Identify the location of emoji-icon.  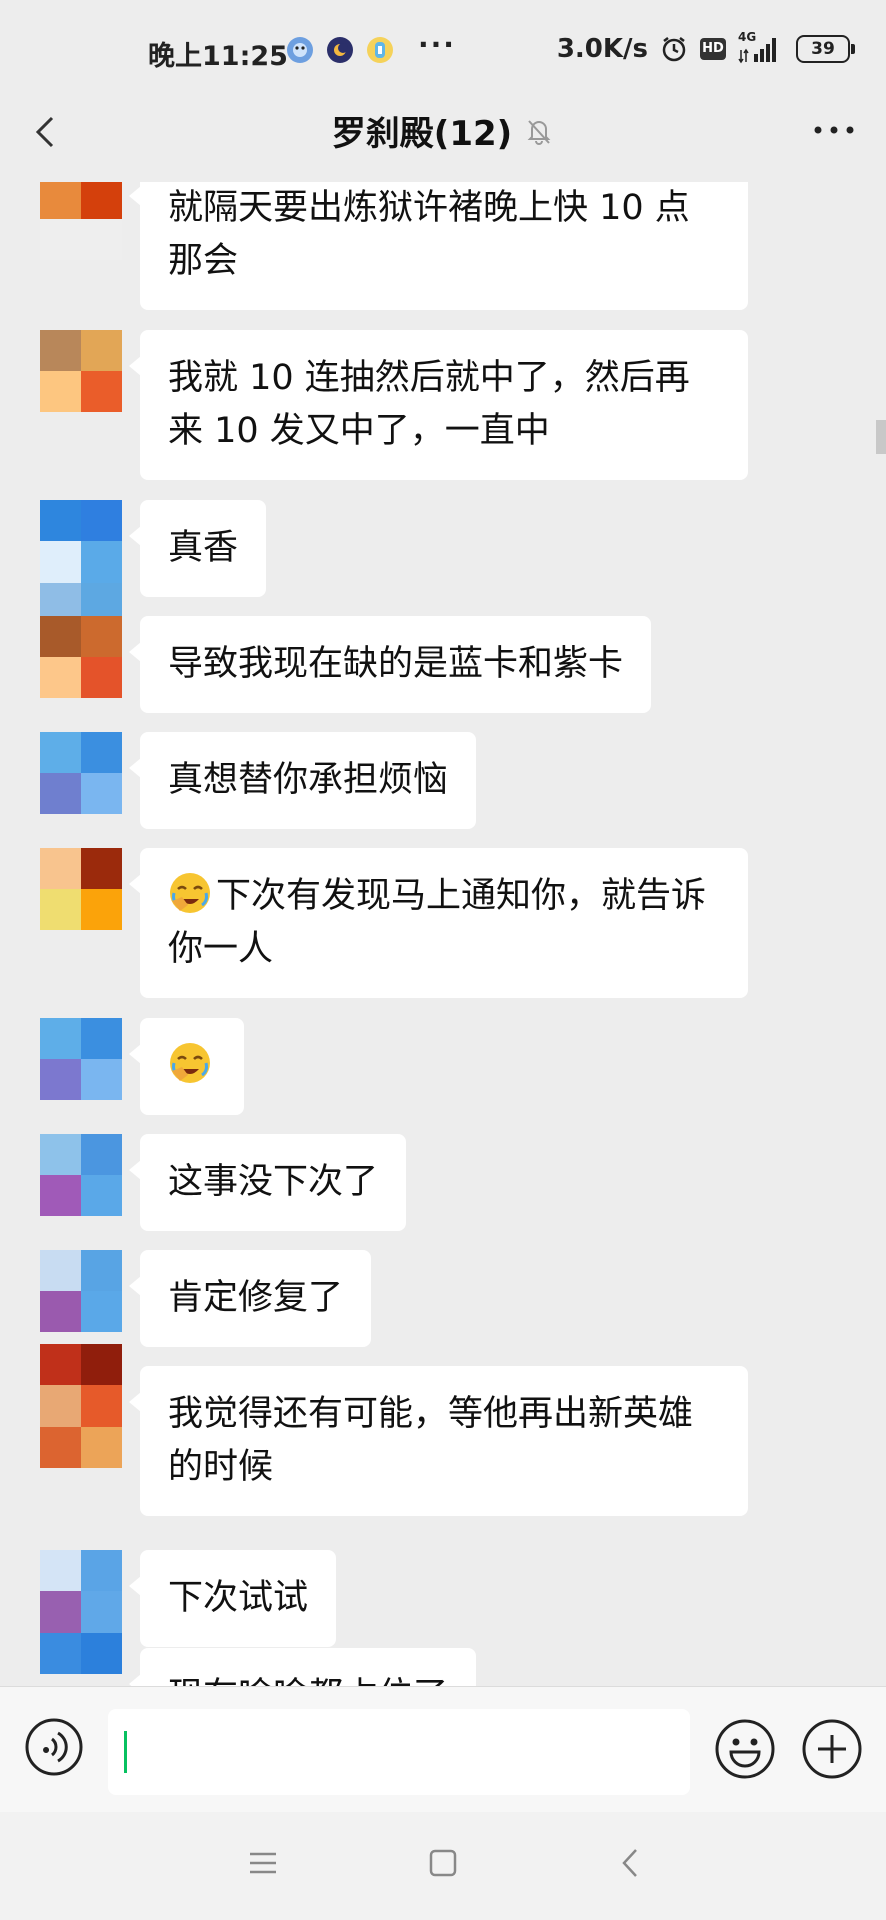
(745, 1749).